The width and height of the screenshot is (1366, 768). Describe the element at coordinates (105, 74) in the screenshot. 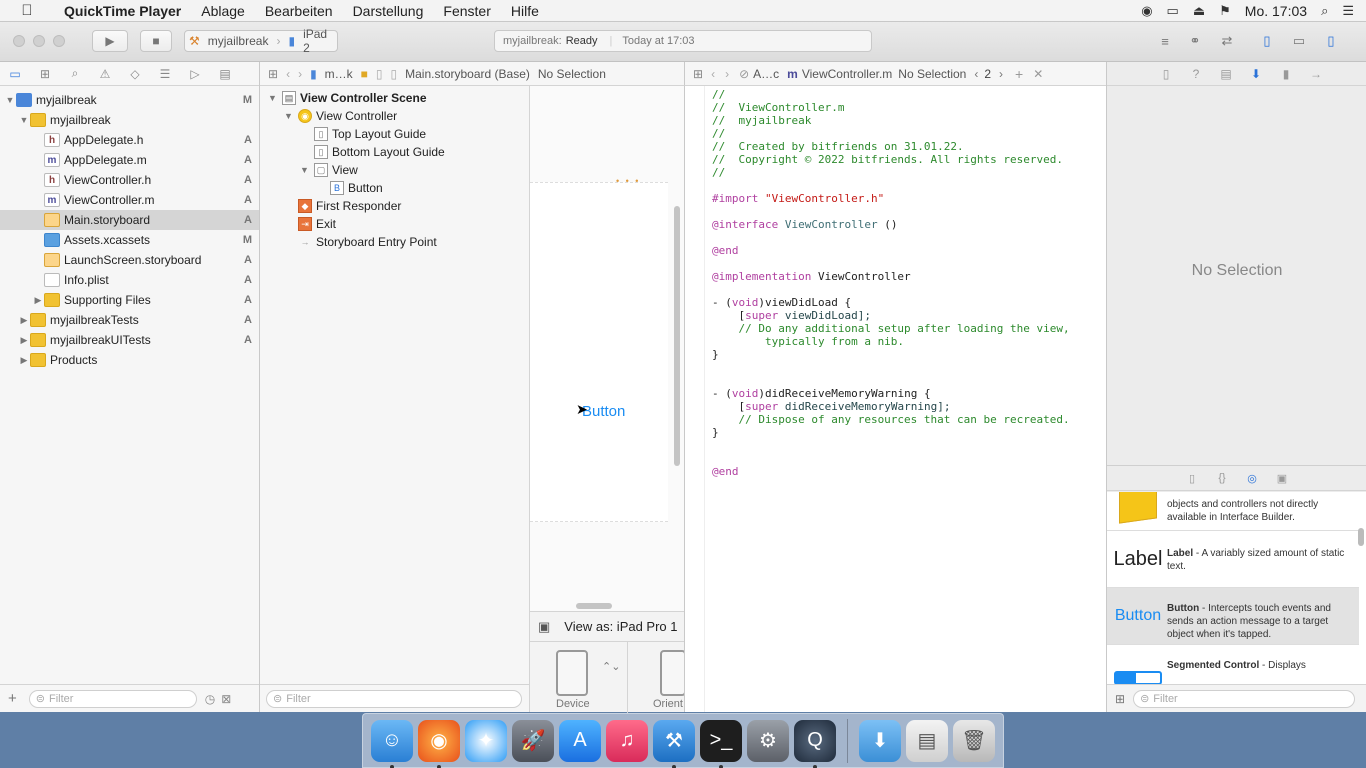

I see `issue-navigator-icon: ⚠` at that location.